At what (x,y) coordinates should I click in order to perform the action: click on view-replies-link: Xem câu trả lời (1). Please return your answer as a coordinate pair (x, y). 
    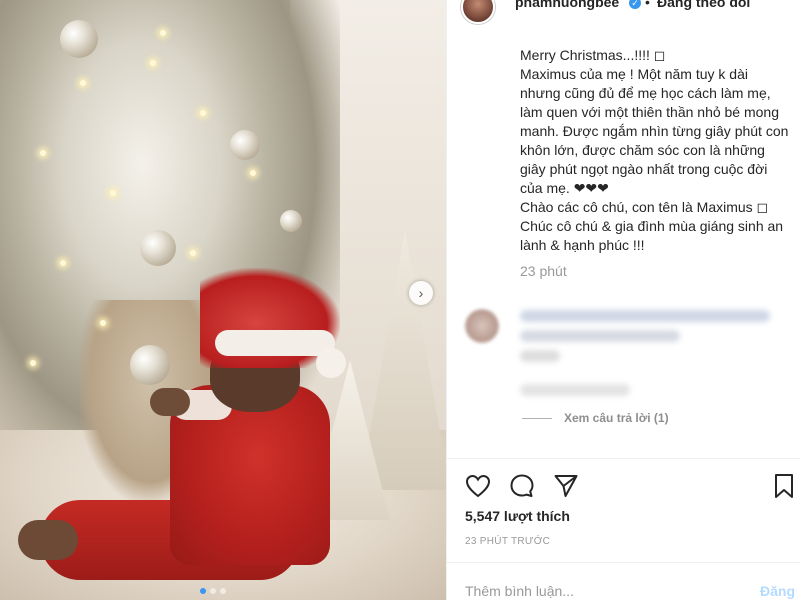
    Looking at the image, I should click on (616, 418).